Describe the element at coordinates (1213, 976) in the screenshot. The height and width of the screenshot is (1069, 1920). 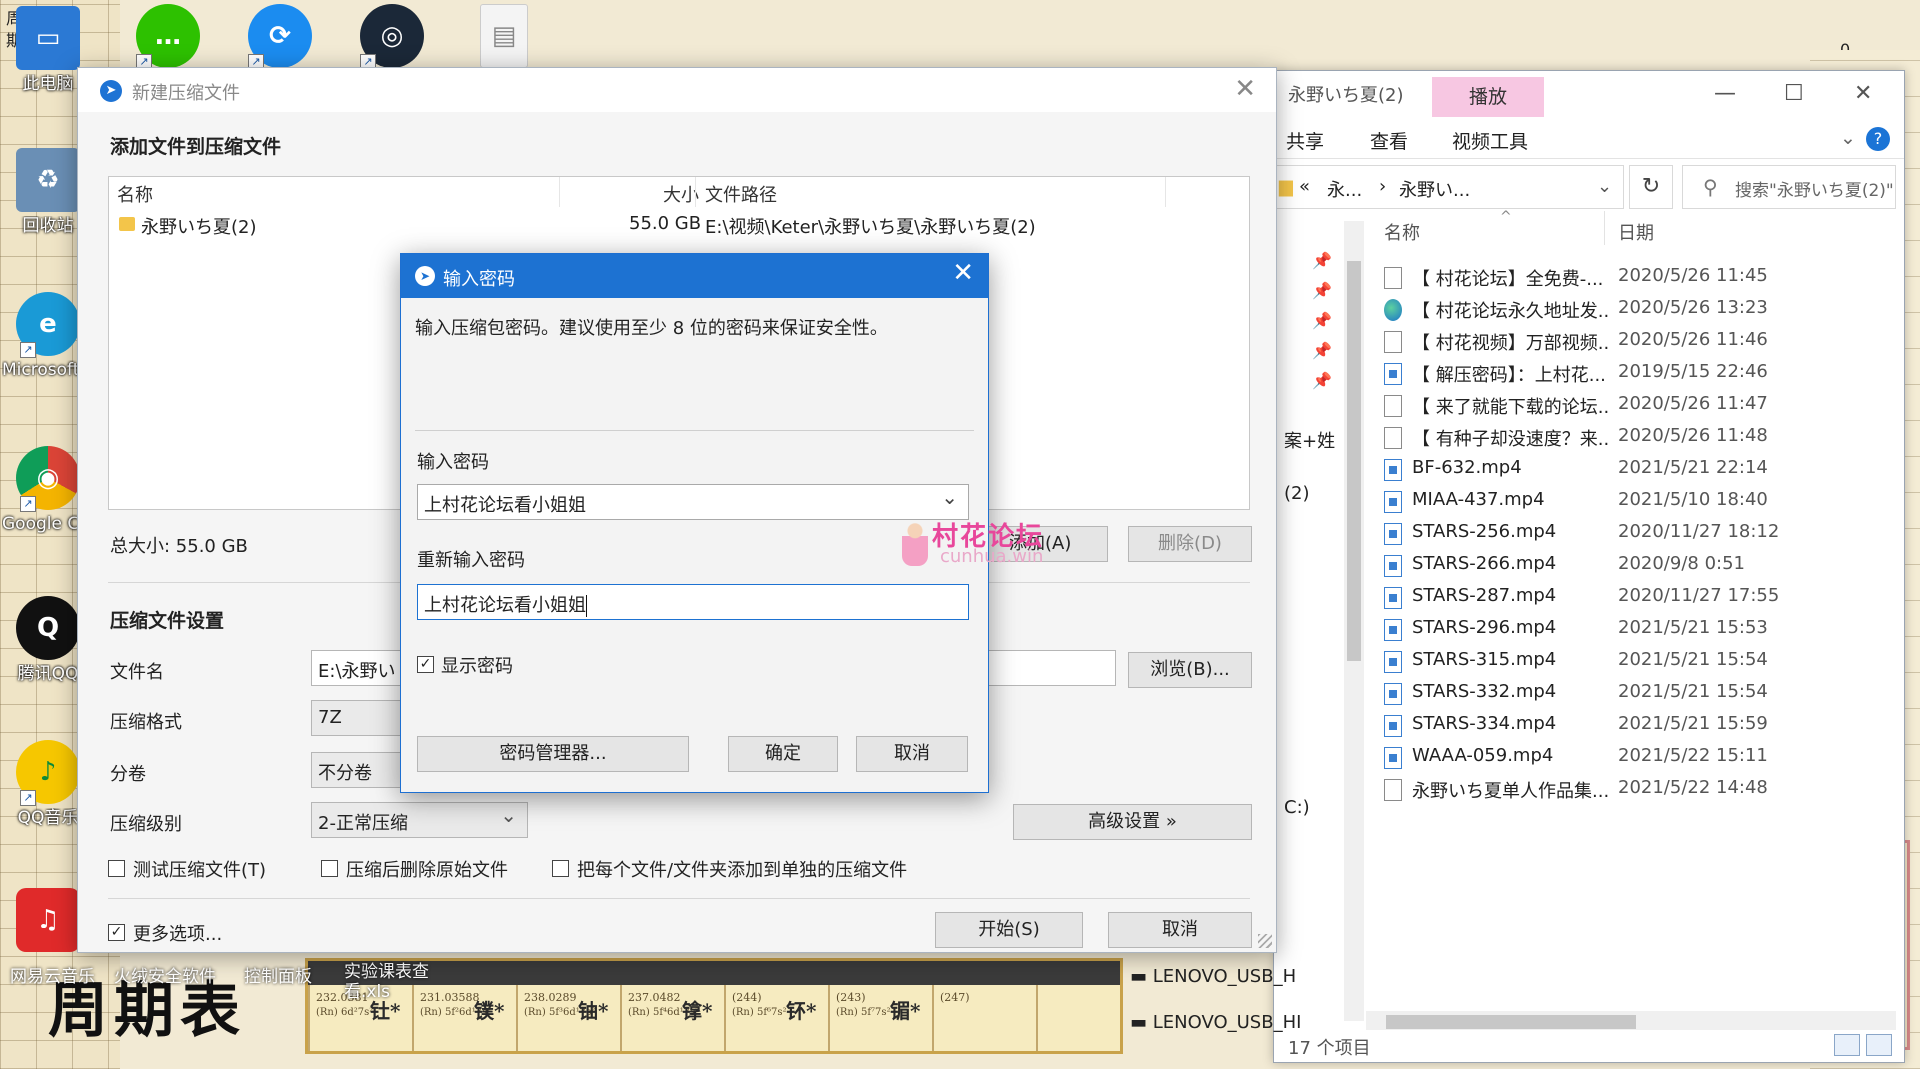
I see `nav-item-lenovo-usb: ▬ LENOVO_USB_H` at that location.